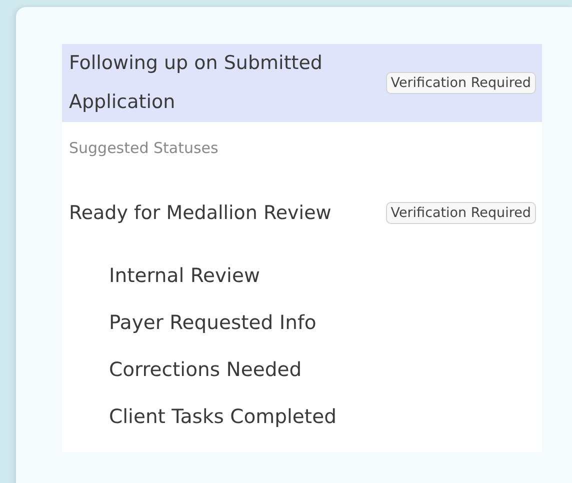  Describe the element at coordinates (302, 322) in the screenshot. I see `sub-status-option: Payer Requested Info` at that location.